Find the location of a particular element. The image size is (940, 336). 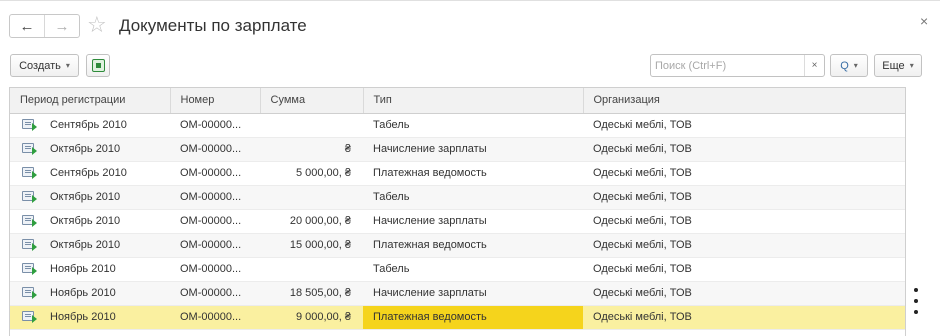

cell-sum-text: ₴ is located at coordinates (347, 149).